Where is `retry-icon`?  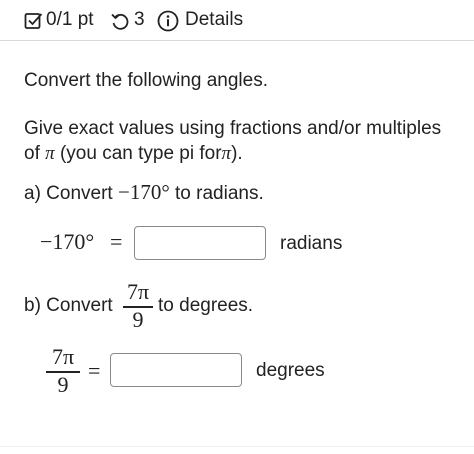 retry-icon is located at coordinates (120, 21).